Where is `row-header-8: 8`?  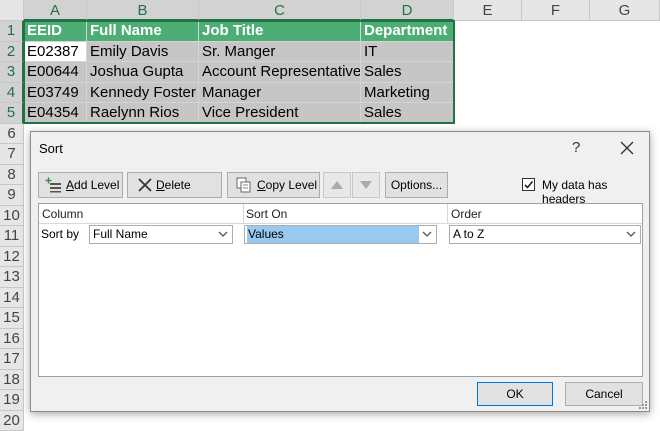
row-header-8: 8 is located at coordinates (12, 175).